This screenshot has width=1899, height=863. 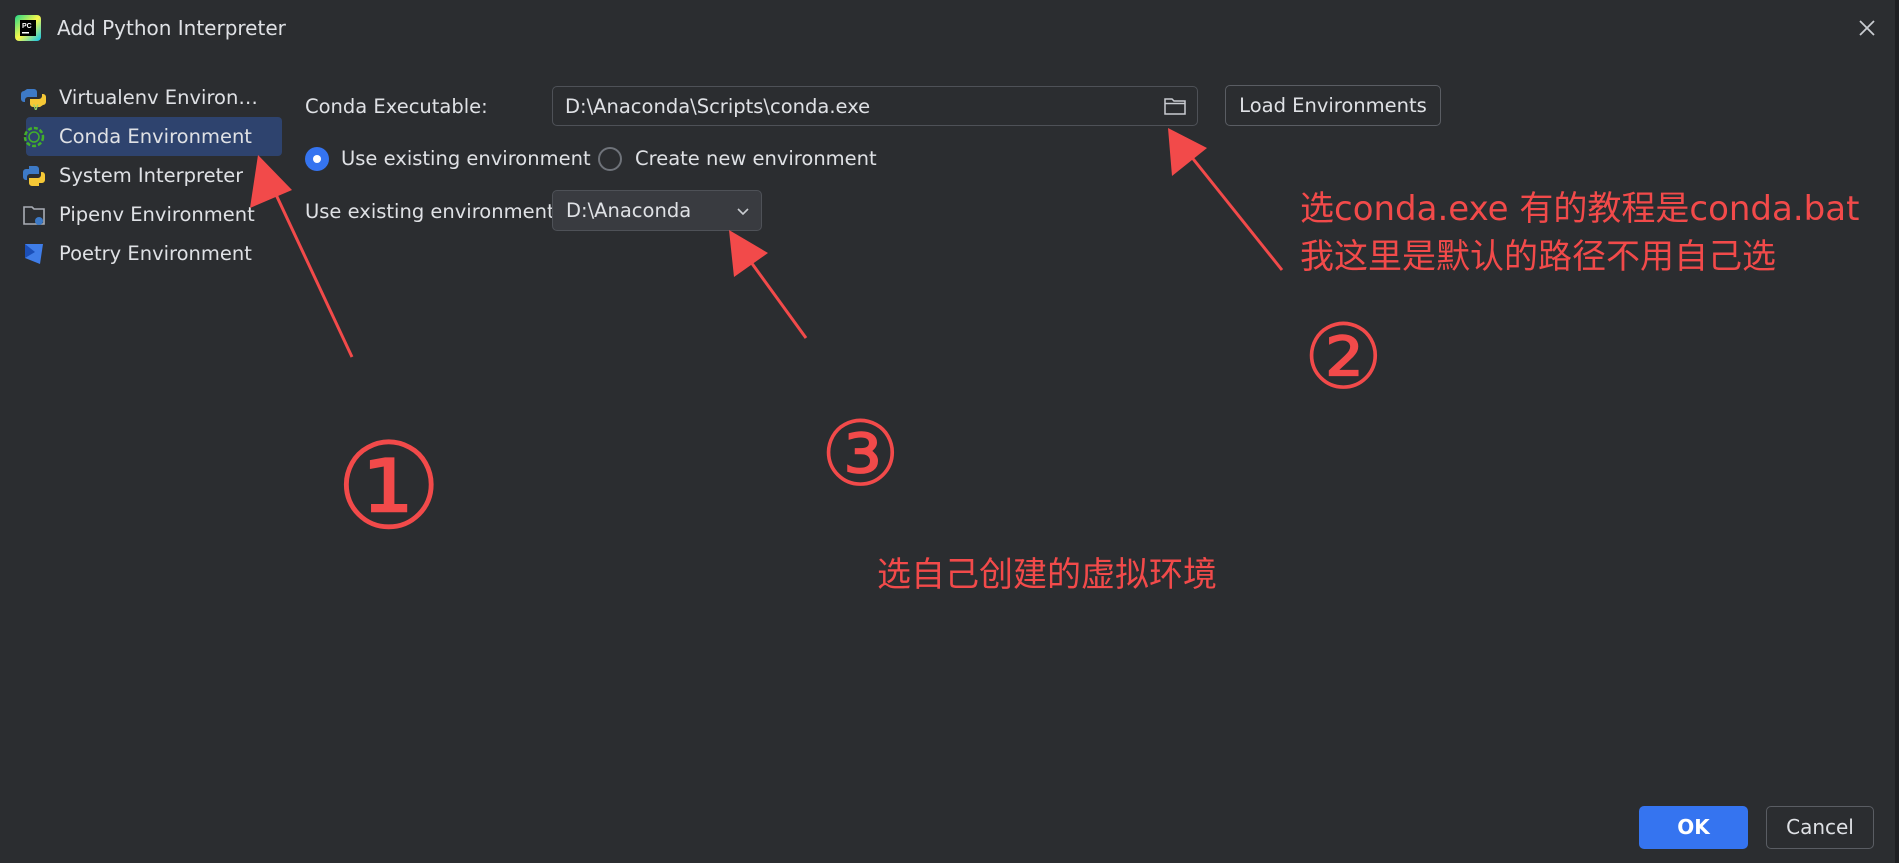 I want to click on existing-environment-select: D:\Anaconda, so click(x=657, y=210).